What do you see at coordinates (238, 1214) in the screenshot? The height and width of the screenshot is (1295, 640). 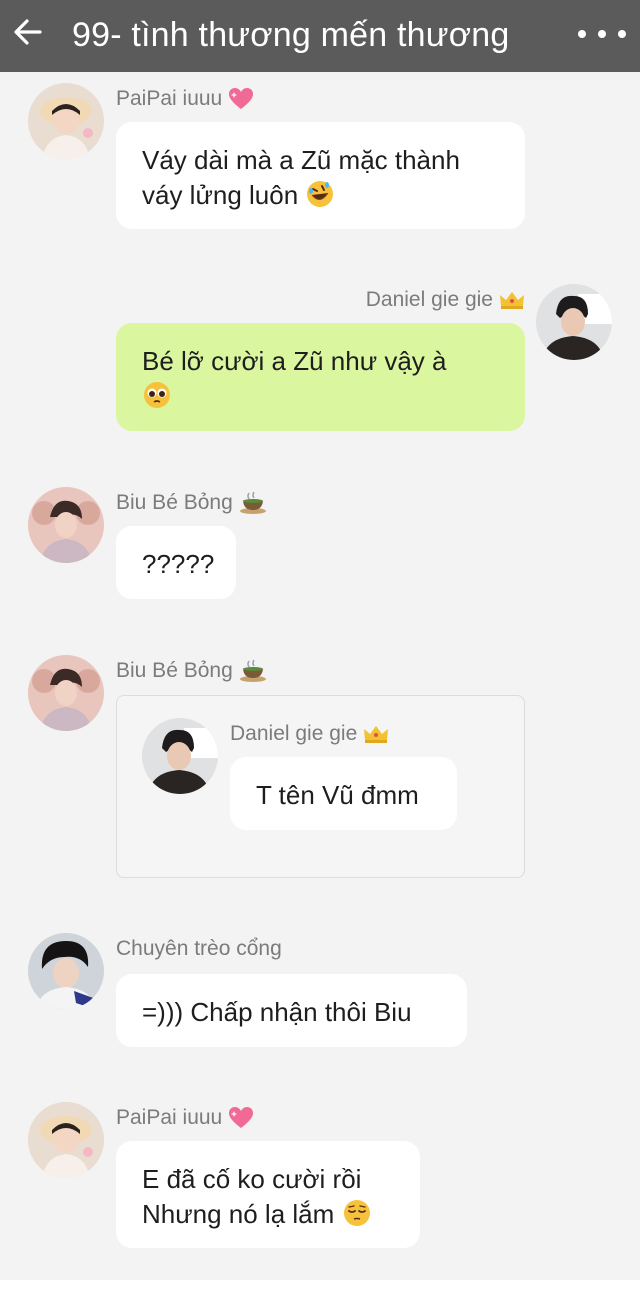 I see `message-text: Nhưng nó lạ lắm` at bounding box center [238, 1214].